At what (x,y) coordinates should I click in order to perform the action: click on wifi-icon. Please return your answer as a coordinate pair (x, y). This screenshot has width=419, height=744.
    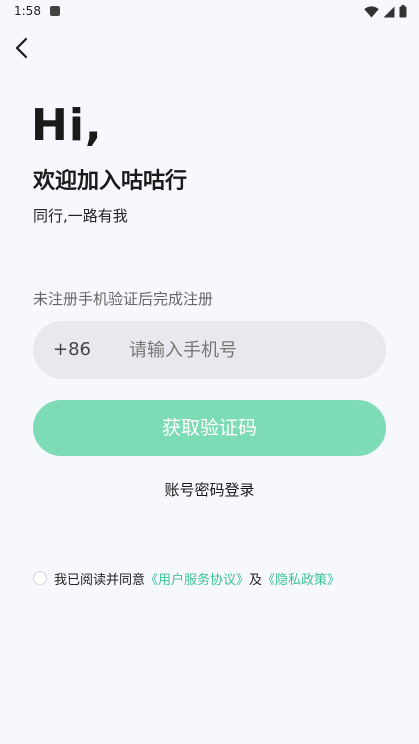
    Looking at the image, I should click on (371, 12).